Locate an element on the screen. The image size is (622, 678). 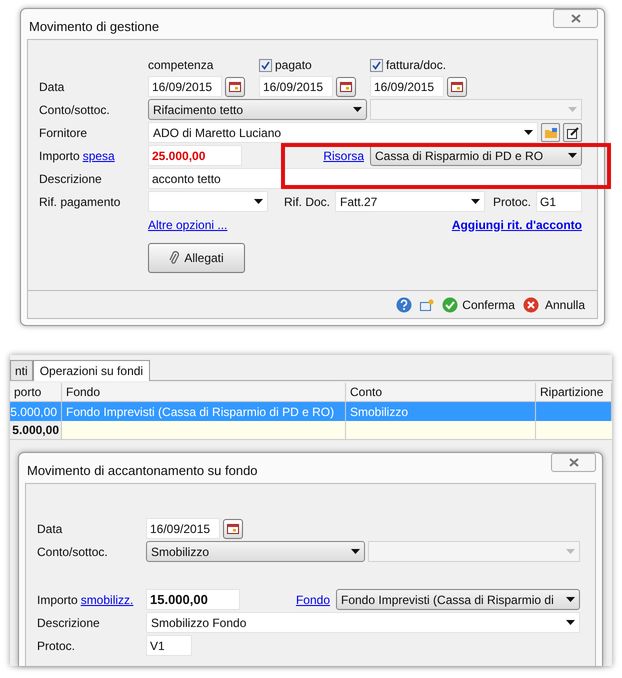
dropdown: Rifacimento tetto is located at coordinates (258, 109).